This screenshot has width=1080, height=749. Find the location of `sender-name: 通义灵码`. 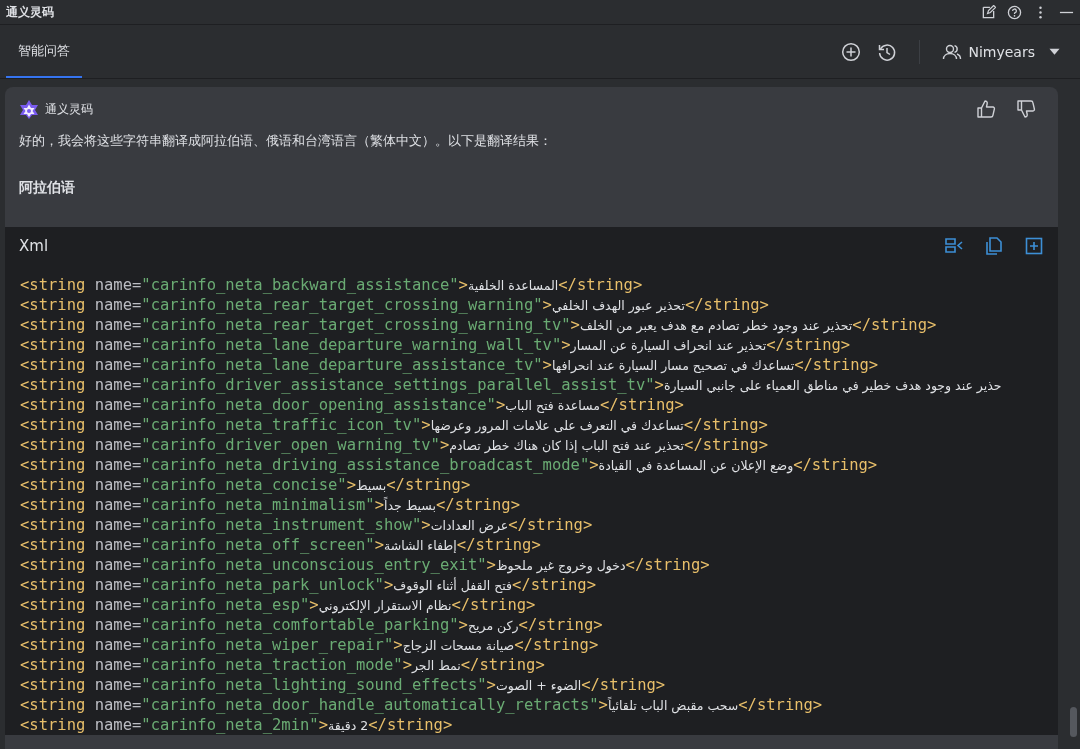

sender-name: 通义灵码 is located at coordinates (69, 109).